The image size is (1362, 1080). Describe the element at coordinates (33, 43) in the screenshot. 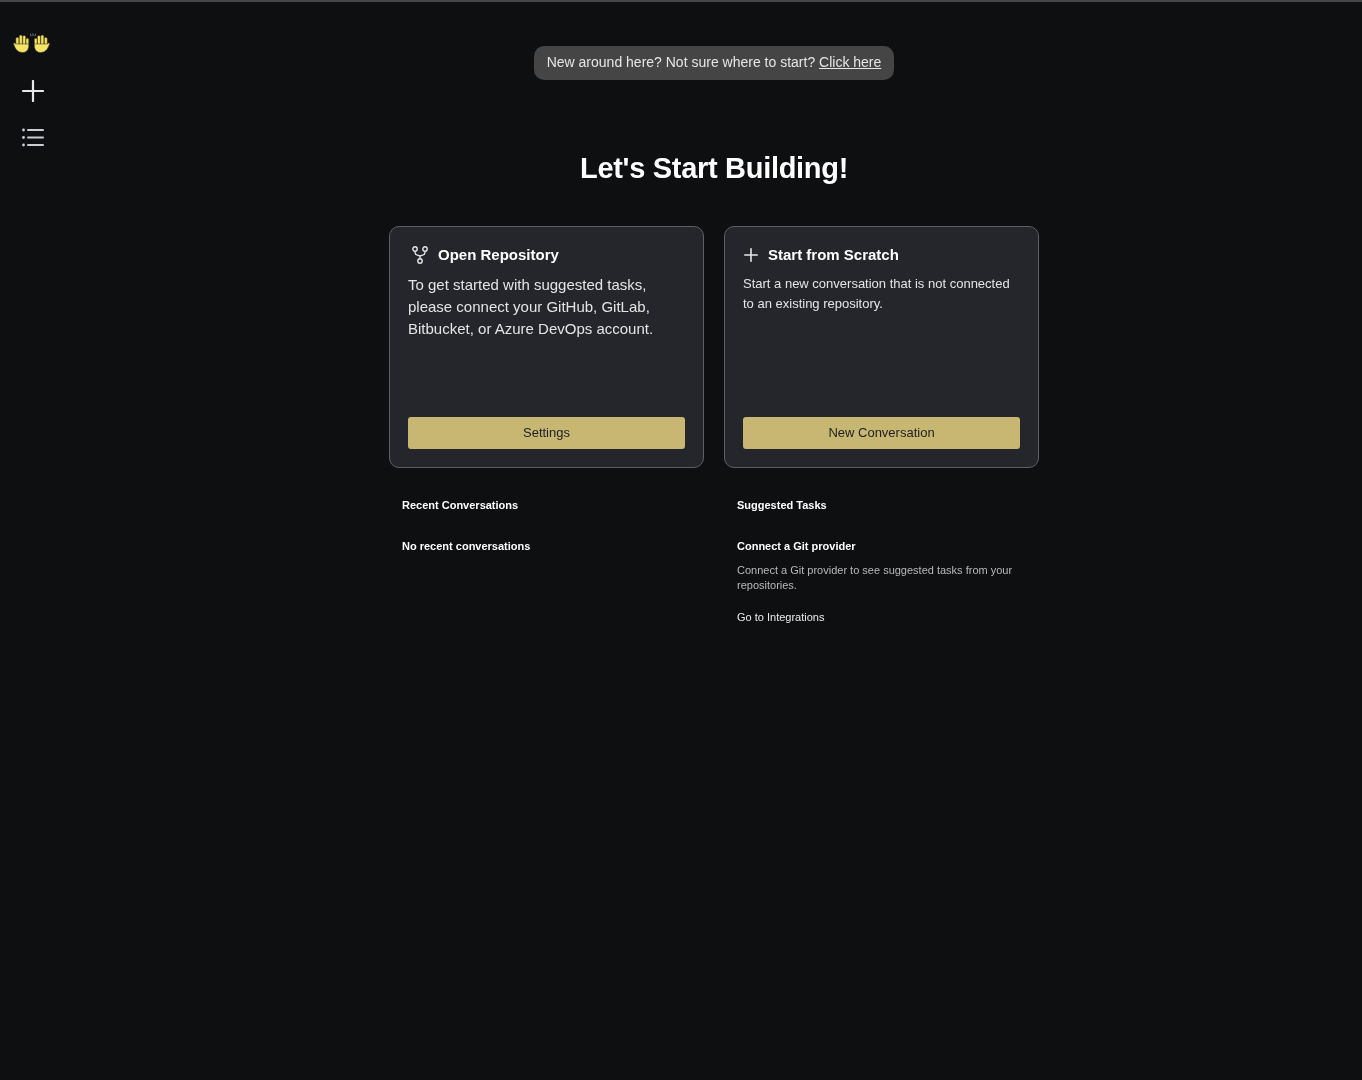

I see `raised-hands-icon` at that location.